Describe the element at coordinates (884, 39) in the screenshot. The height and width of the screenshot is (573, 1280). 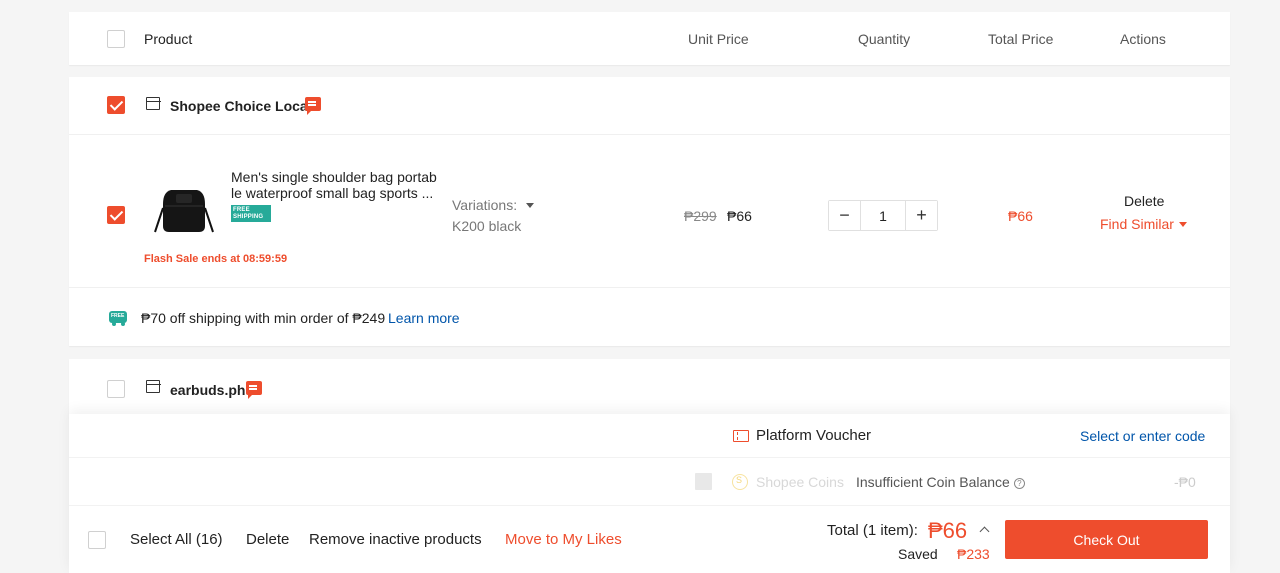
I see `header-quantity: Quantity` at that location.